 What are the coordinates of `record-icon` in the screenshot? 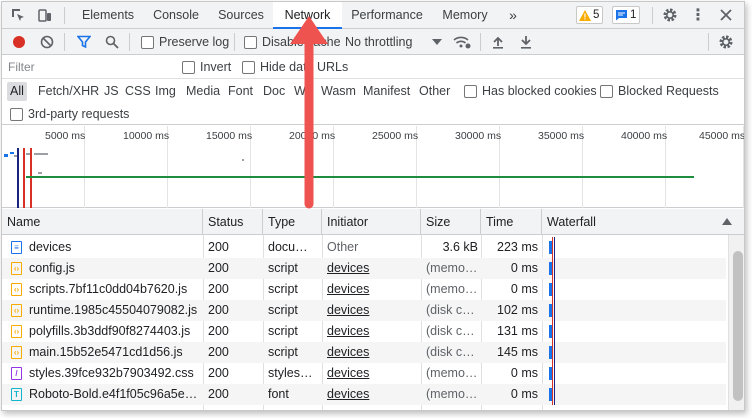 It's located at (19, 42).